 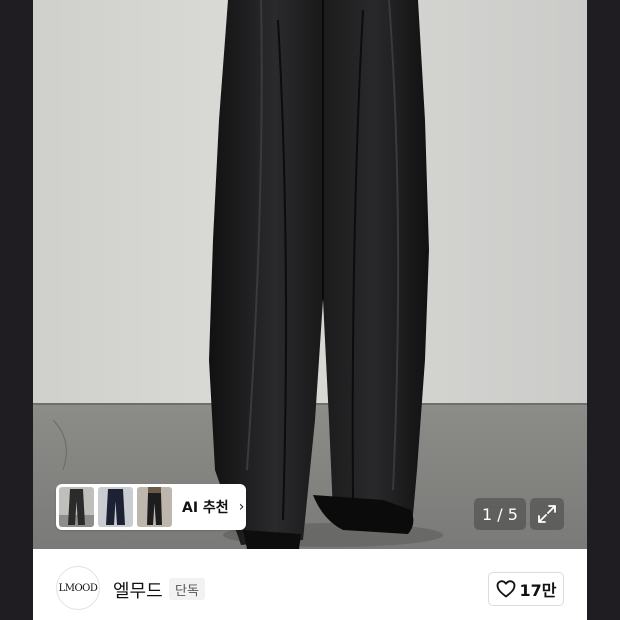 I want to click on ai-recommend-strip: AI 추천 ›, so click(x=151, y=507).